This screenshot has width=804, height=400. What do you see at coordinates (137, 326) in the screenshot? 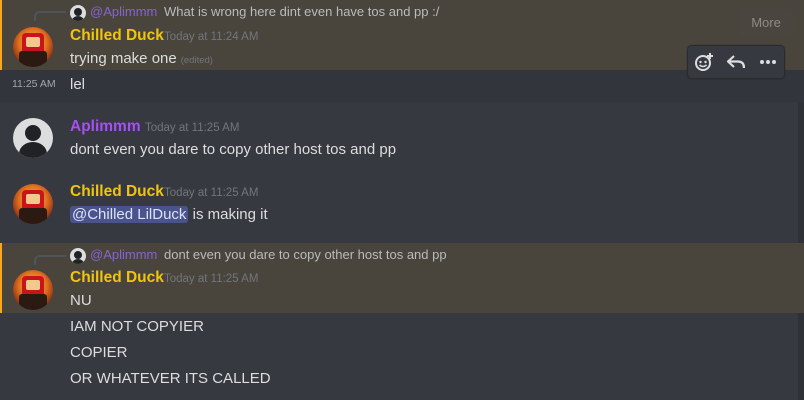
I see `message-text: IAM NOT COPYIER` at bounding box center [137, 326].